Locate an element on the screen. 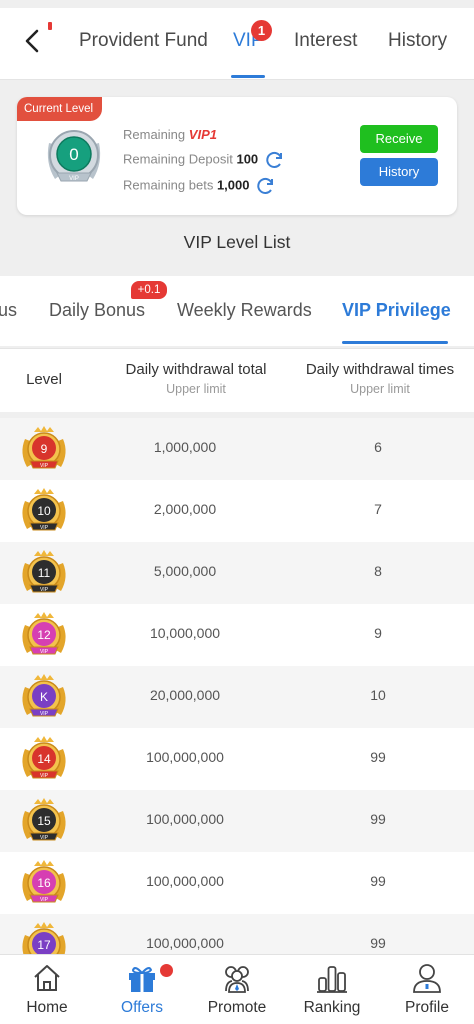  nav-home: Home is located at coordinates (47, 989).